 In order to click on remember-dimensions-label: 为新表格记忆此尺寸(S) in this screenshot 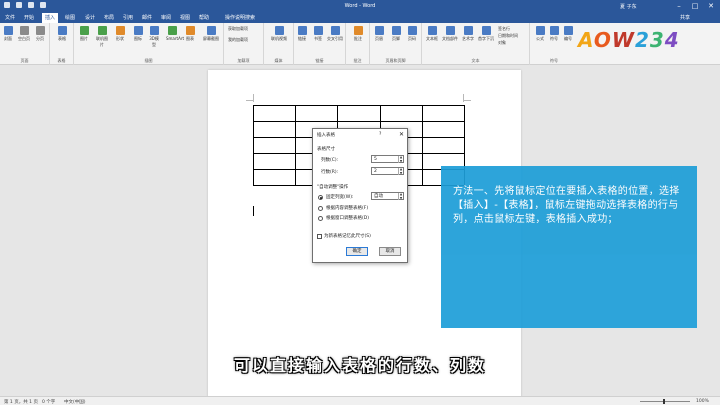, I will do `click(347, 236)`.